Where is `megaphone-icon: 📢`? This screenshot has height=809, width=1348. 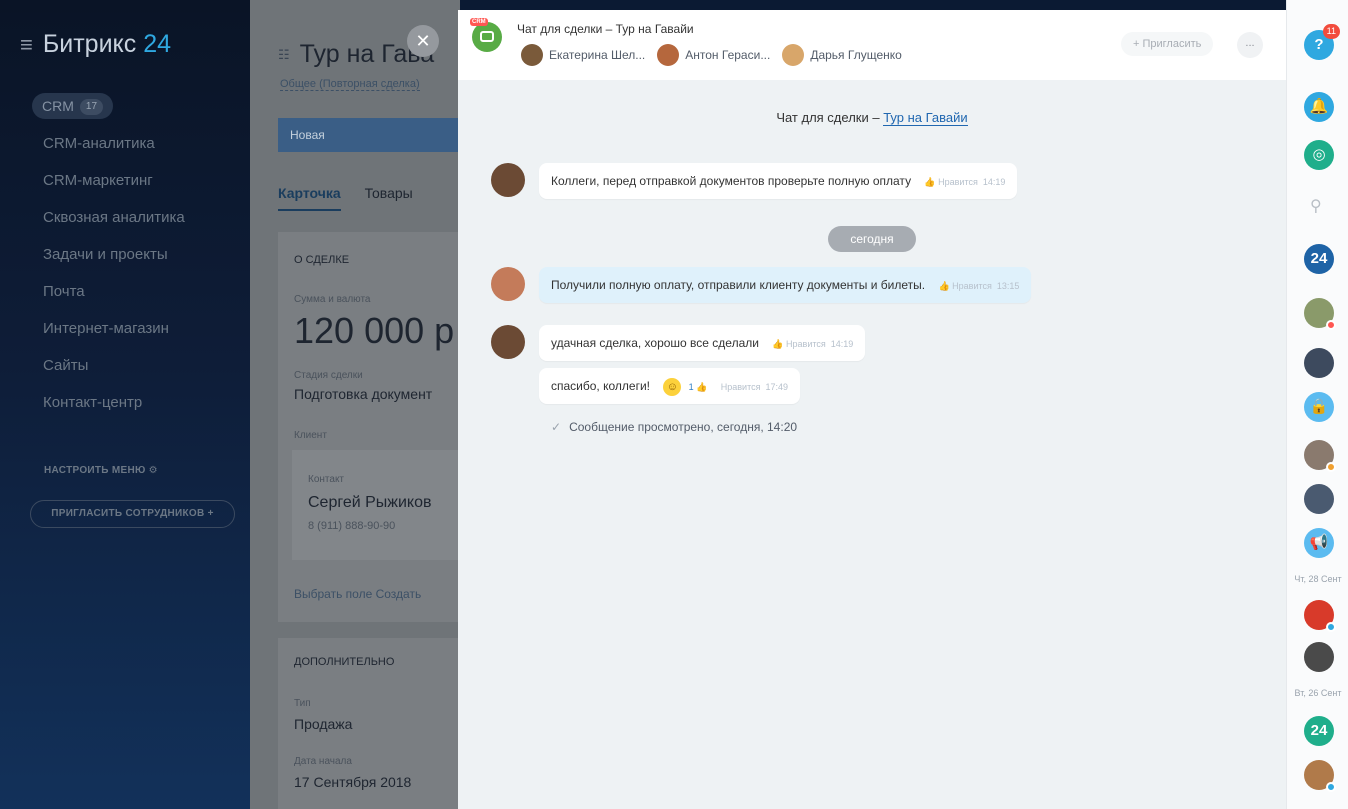 megaphone-icon: 📢 is located at coordinates (1319, 543).